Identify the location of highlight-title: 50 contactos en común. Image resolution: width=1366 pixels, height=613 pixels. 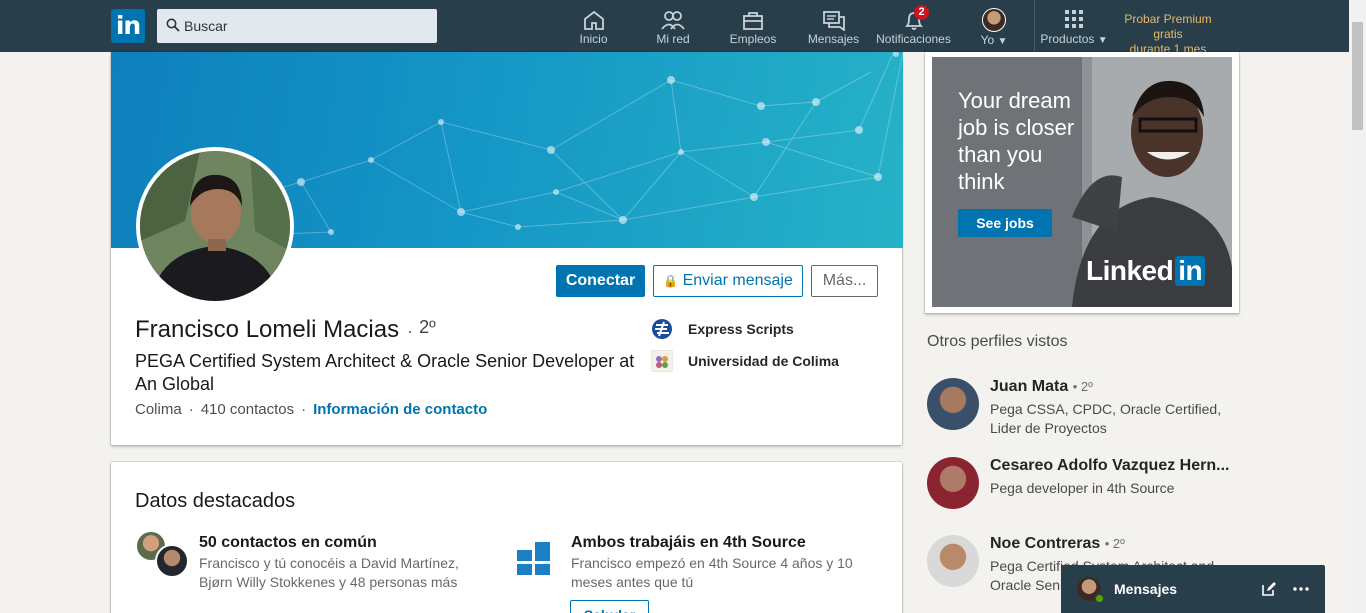
(288, 543).